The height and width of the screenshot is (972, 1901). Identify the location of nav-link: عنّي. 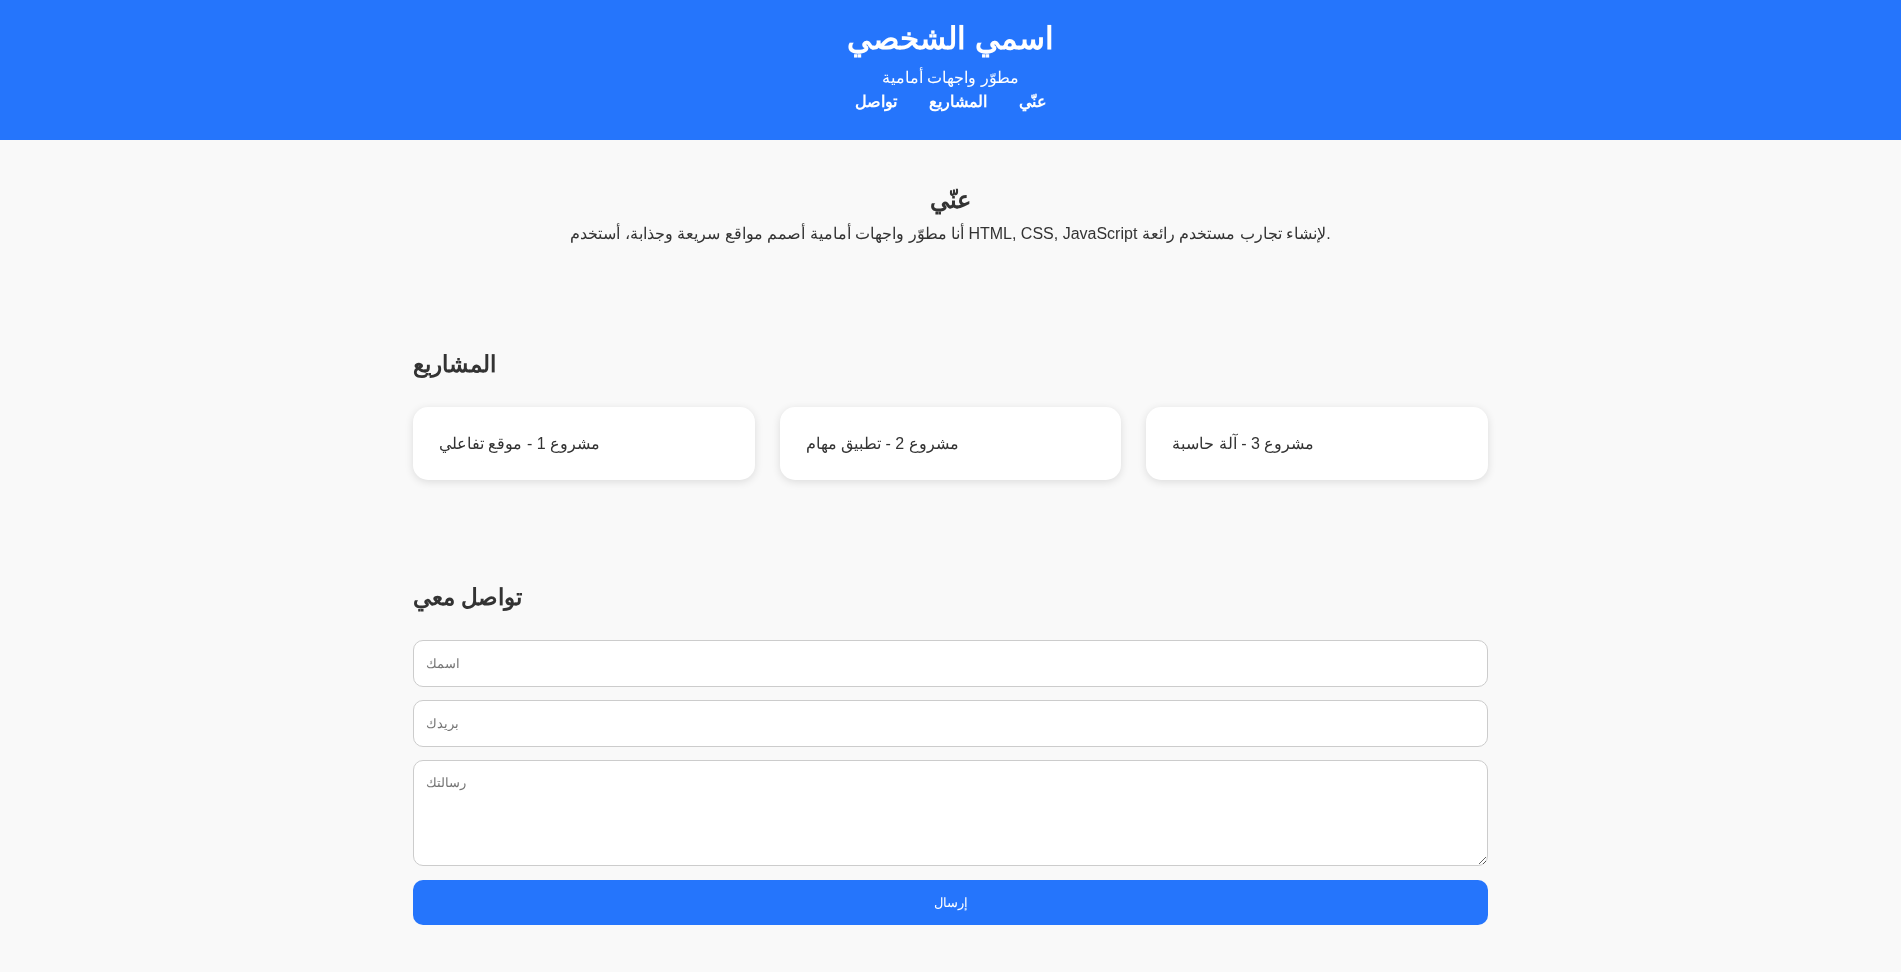
(1032, 102).